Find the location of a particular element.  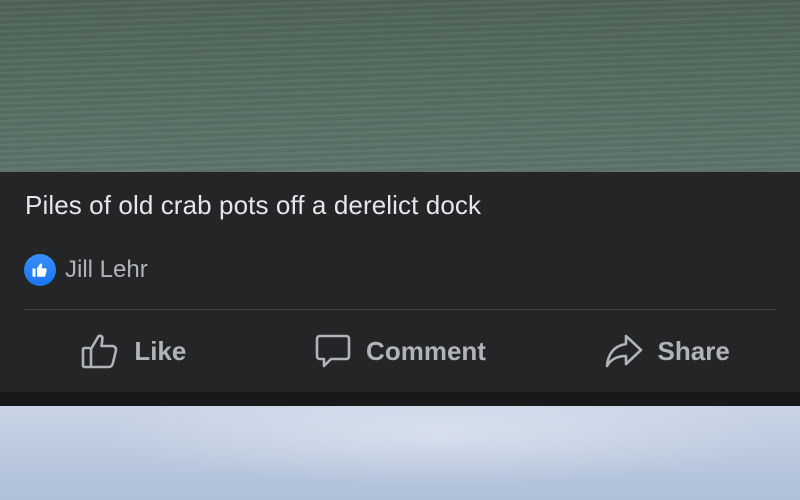

like-button: Like is located at coordinates (133, 351).